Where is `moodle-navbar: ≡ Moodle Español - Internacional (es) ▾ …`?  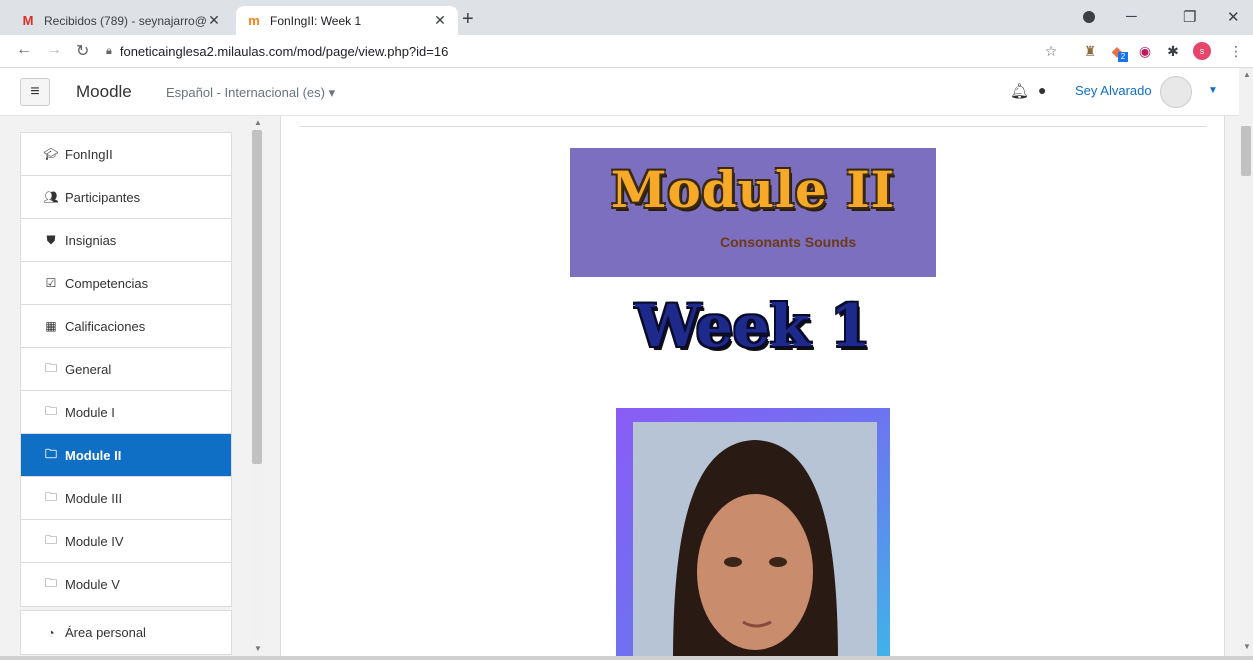 moodle-navbar: ≡ Moodle Español - Internacional (es) ▾ … is located at coordinates (619, 92).